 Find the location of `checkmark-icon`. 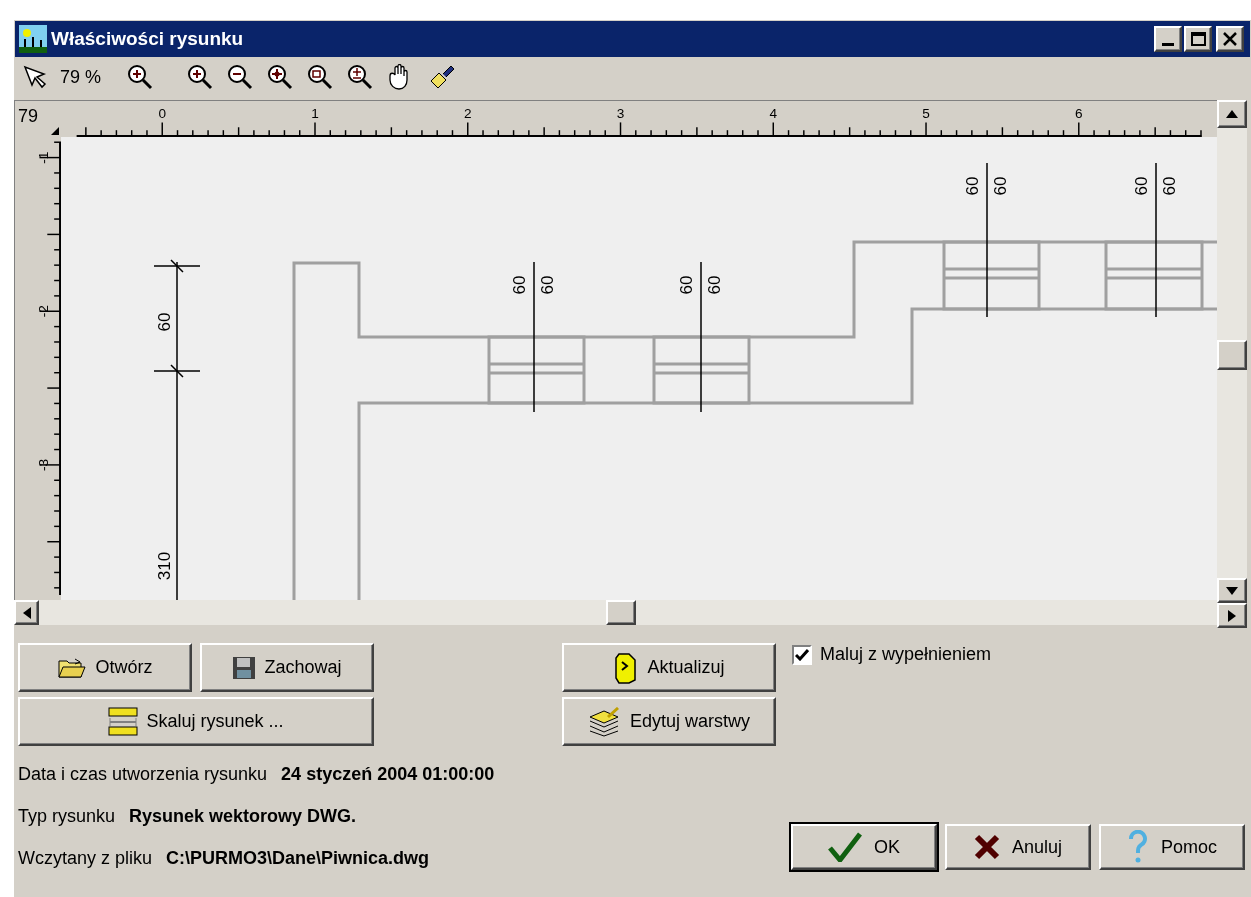

checkmark-icon is located at coordinates (845, 847).